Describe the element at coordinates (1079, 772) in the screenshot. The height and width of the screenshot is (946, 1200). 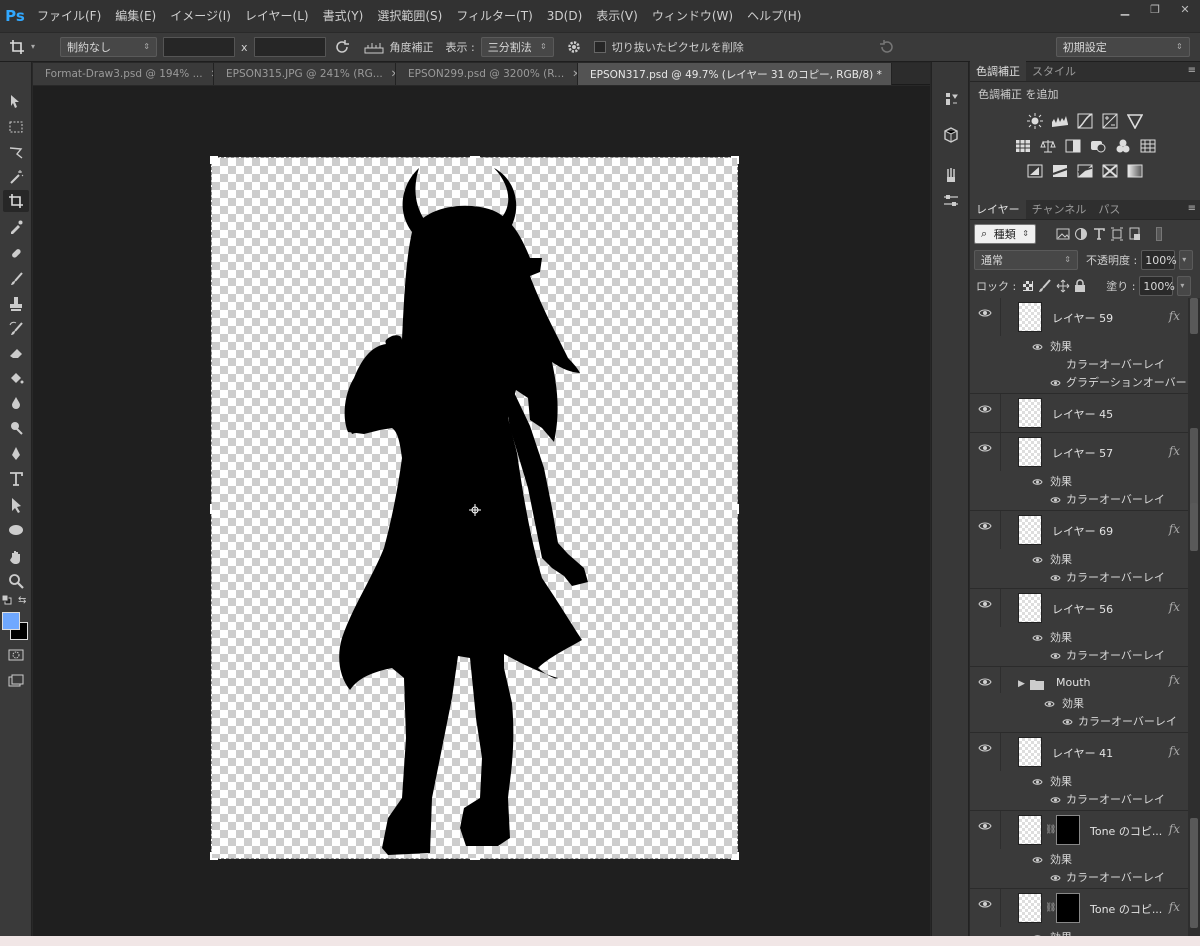
I see `layer-row: レイヤー 41 fx 効果 カラーオーバーレイ` at that location.